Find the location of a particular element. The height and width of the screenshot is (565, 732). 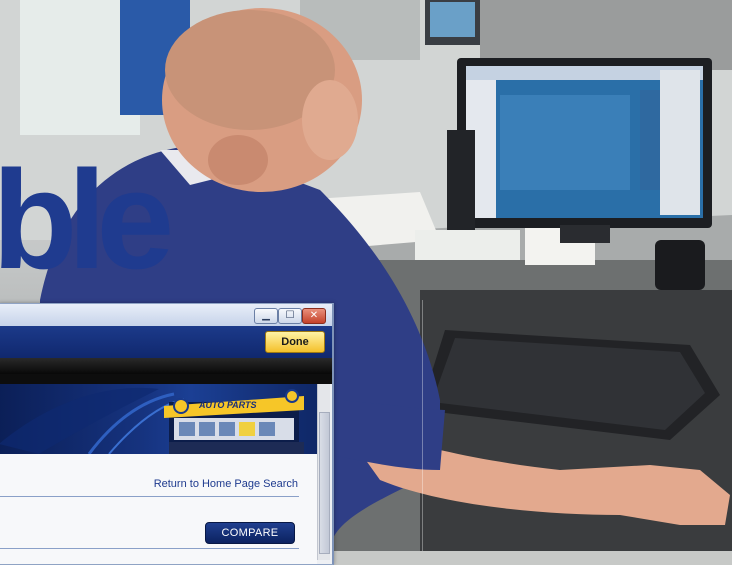

return-home-link: Return to Home Page Search is located at coordinates (226, 484).